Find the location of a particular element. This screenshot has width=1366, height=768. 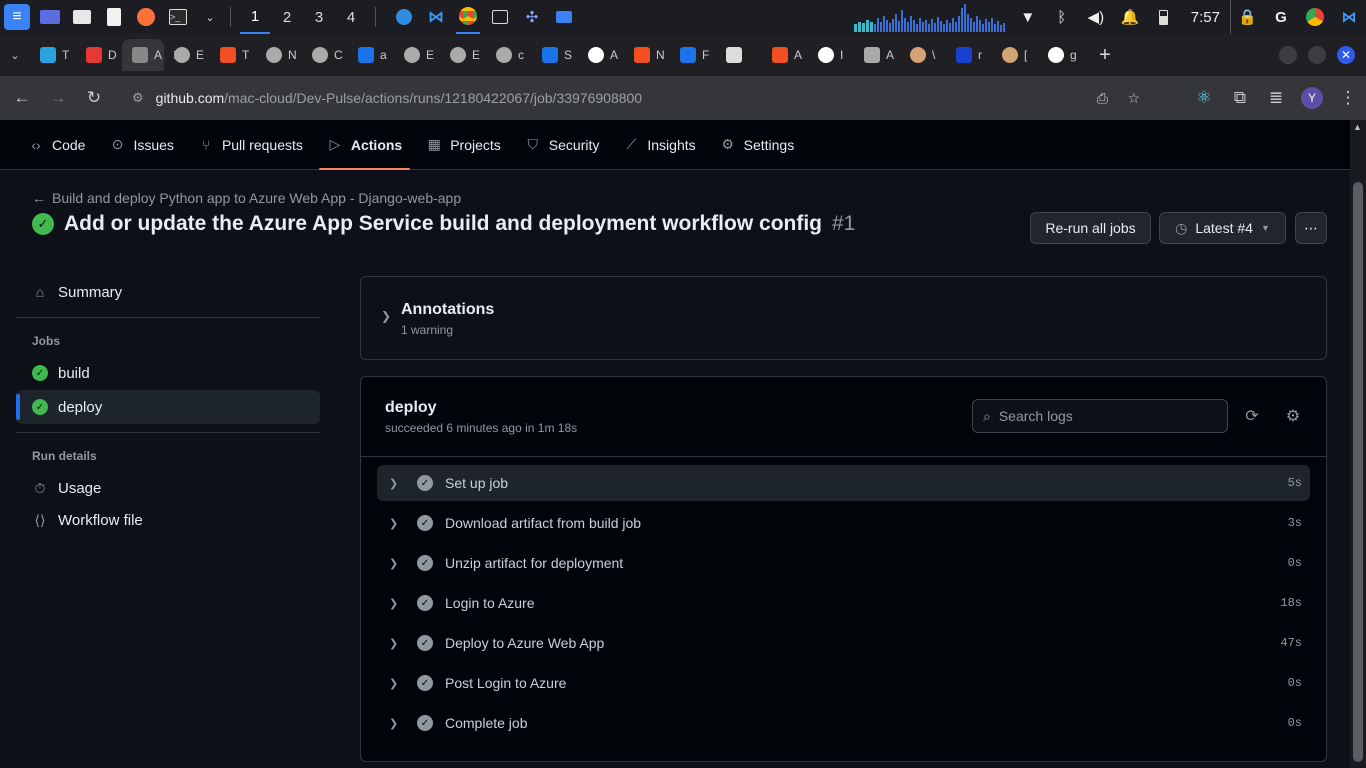

terminal-icon: >_ is located at coordinates (178, 17).